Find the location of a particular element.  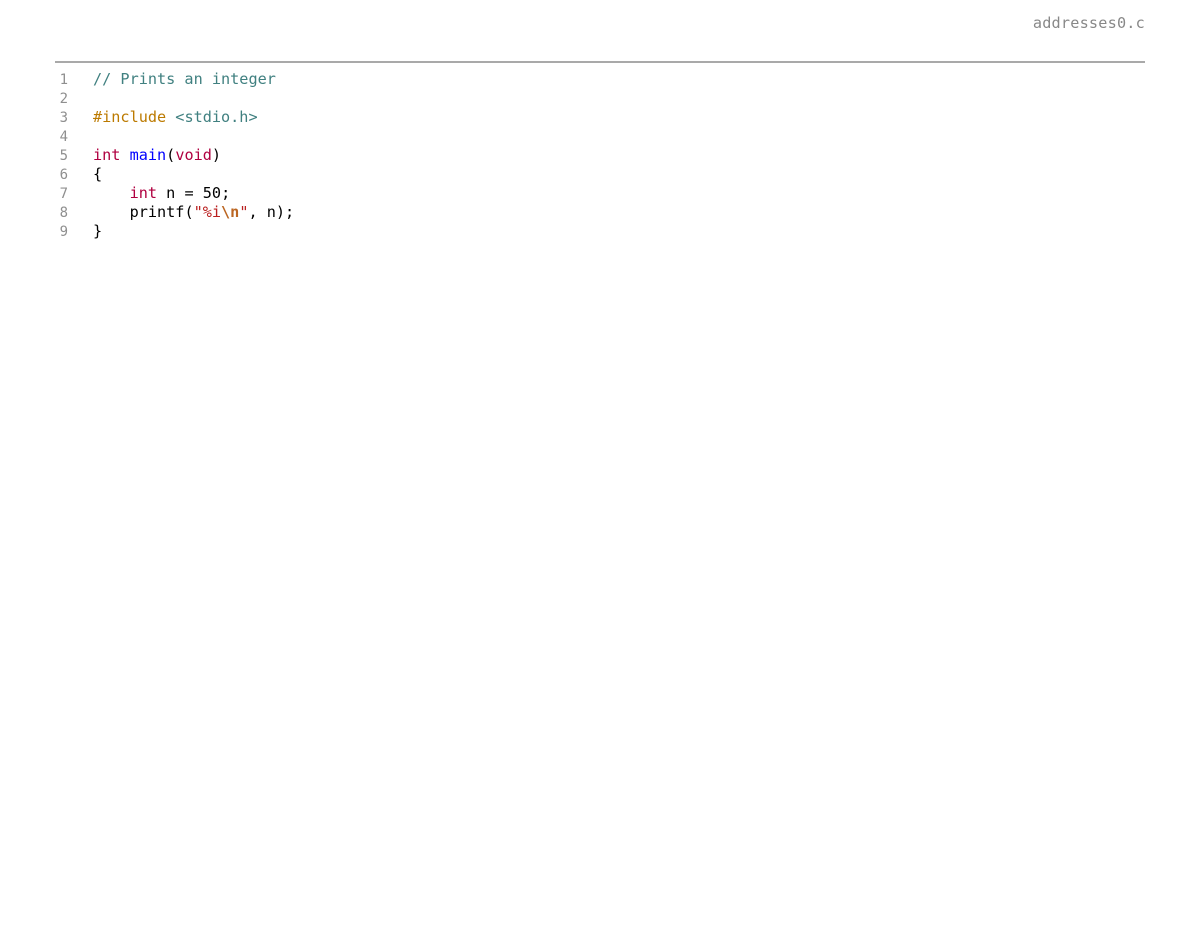

token-plain: } is located at coordinates (98, 231).